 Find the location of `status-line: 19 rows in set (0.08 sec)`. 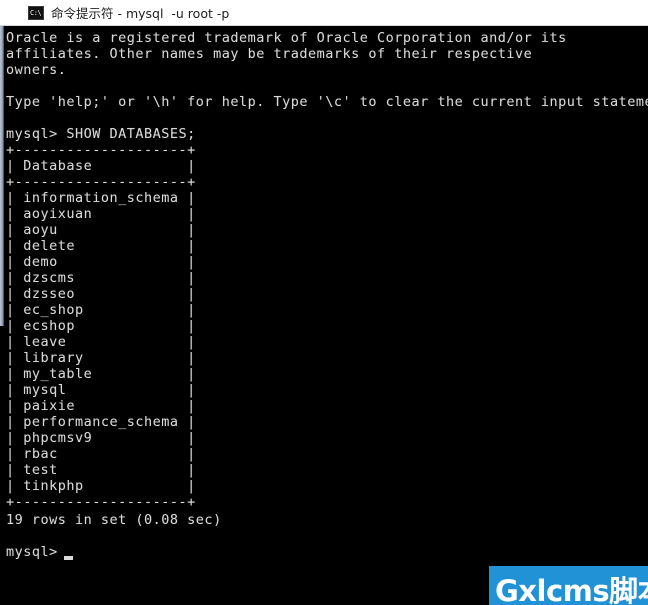

status-line: 19 rows in set (0.08 sec) is located at coordinates (114, 520).